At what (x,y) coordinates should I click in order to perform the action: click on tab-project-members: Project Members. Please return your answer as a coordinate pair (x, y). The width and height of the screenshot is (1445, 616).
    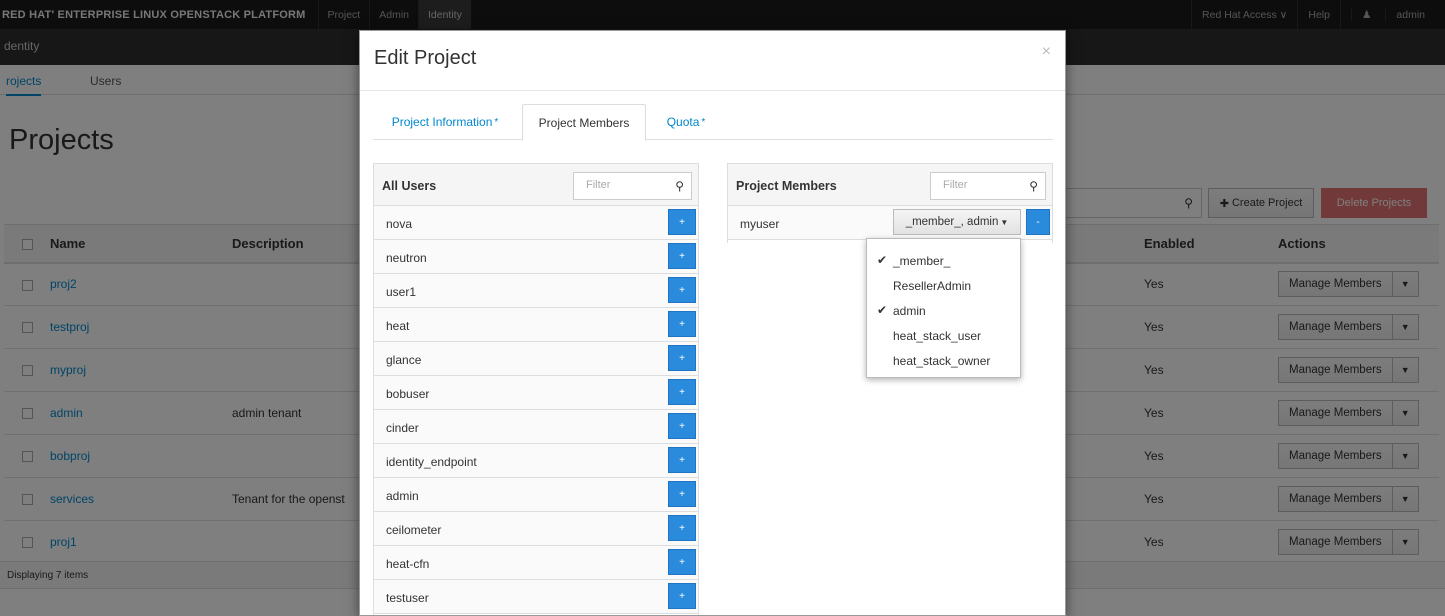
    Looking at the image, I should click on (584, 122).